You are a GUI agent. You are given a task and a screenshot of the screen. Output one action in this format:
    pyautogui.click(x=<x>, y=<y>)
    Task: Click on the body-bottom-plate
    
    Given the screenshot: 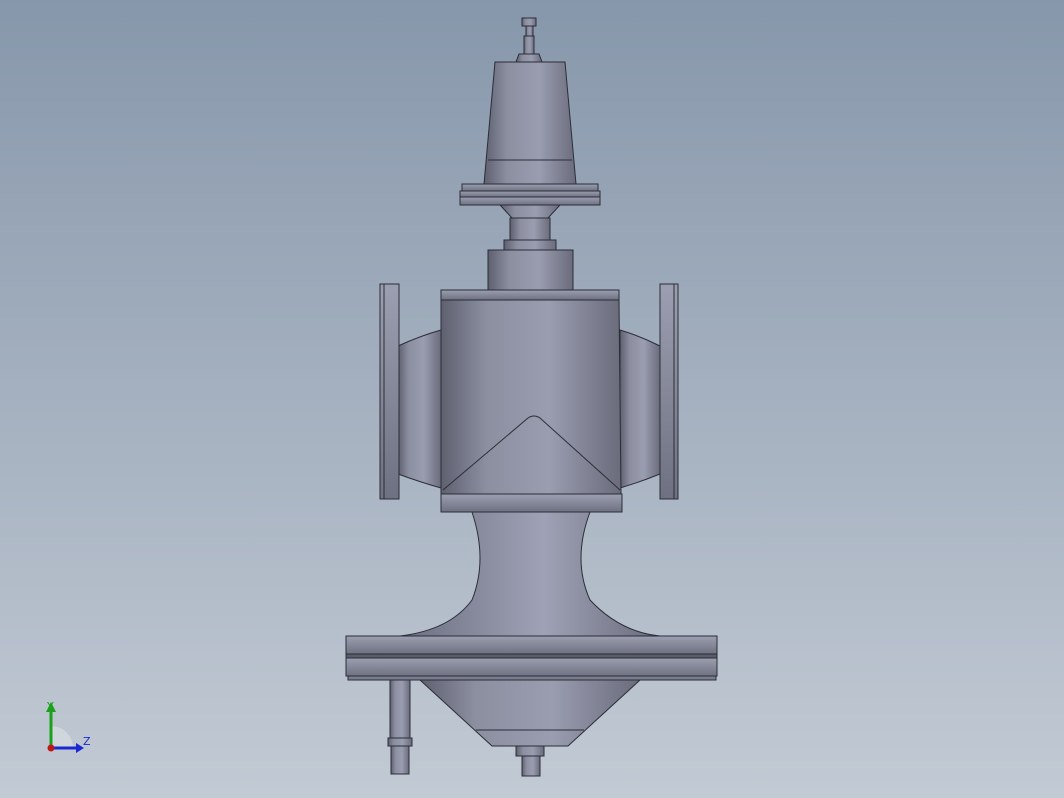 What is the action you would take?
    pyautogui.click(x=531, y=503)
    